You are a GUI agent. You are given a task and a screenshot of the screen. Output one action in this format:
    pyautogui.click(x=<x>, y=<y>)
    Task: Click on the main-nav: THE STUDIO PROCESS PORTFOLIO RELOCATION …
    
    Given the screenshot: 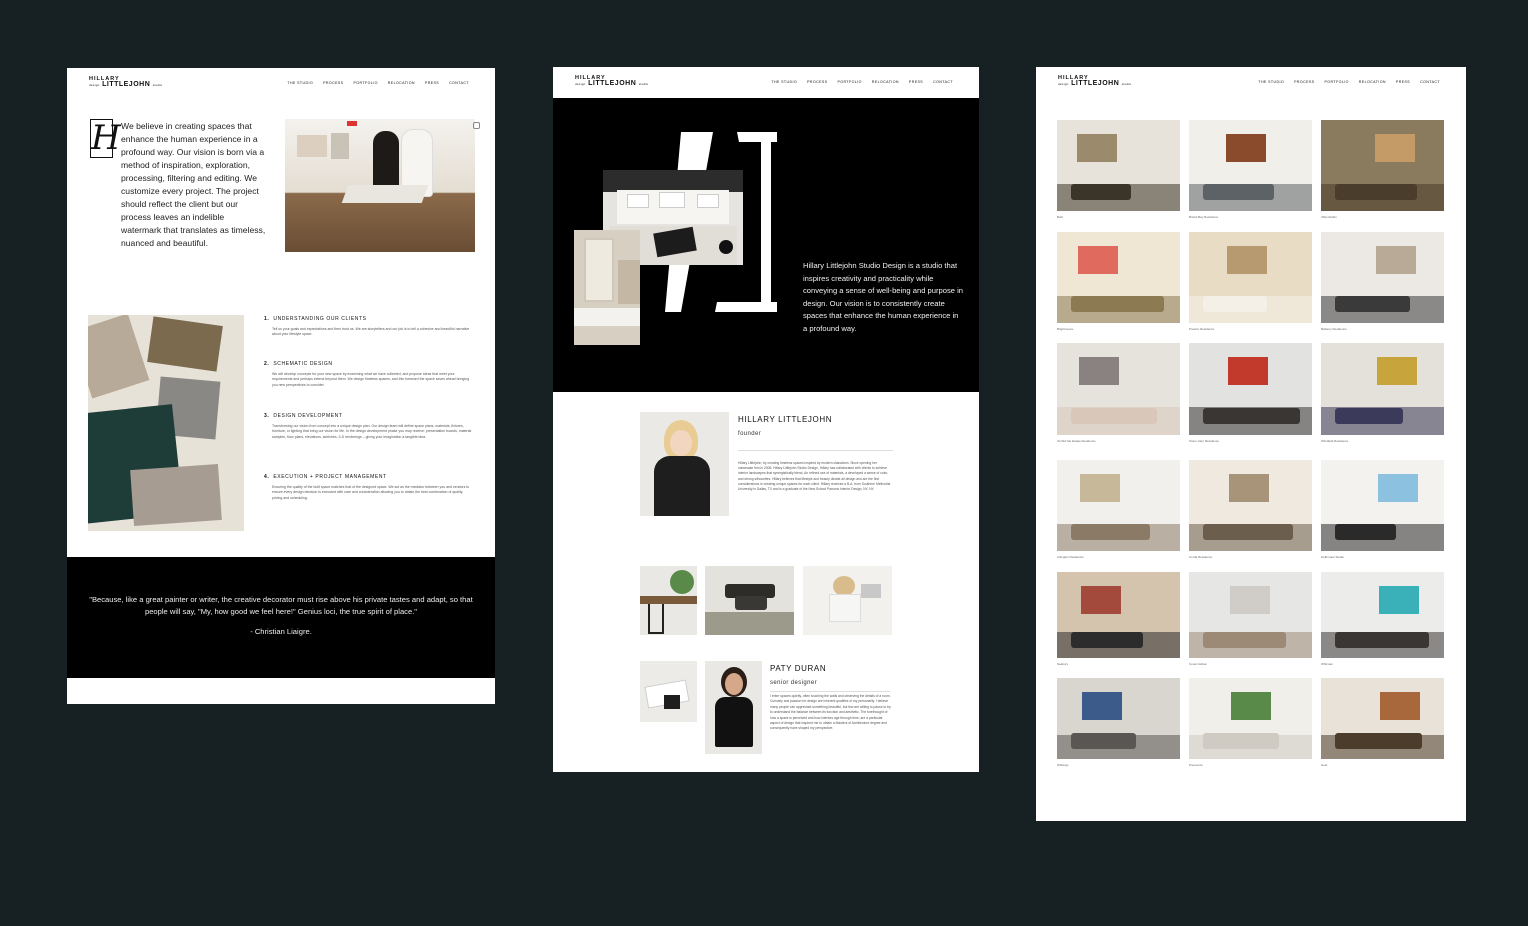 What is the action you would take?
    pyautogui.click(x=862, y=82)
    